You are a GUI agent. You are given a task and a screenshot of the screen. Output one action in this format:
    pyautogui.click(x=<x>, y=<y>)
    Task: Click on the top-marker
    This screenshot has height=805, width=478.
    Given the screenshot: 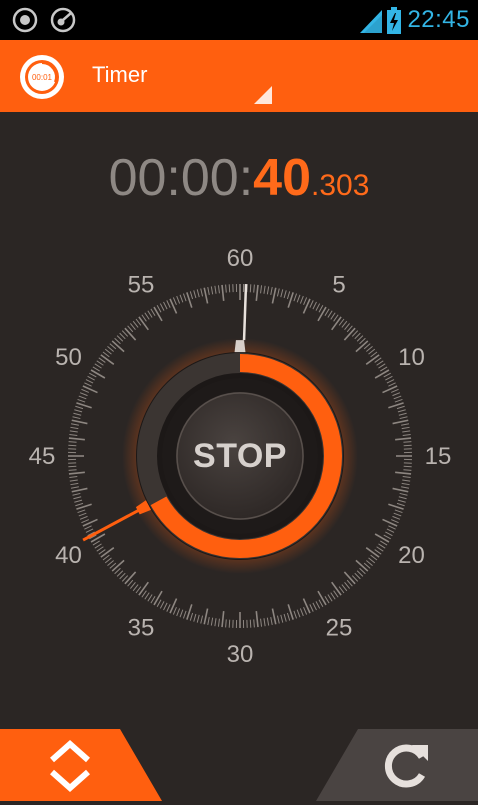 What is the action you would take?
    pyautogui.click(x=240, y=346)
    